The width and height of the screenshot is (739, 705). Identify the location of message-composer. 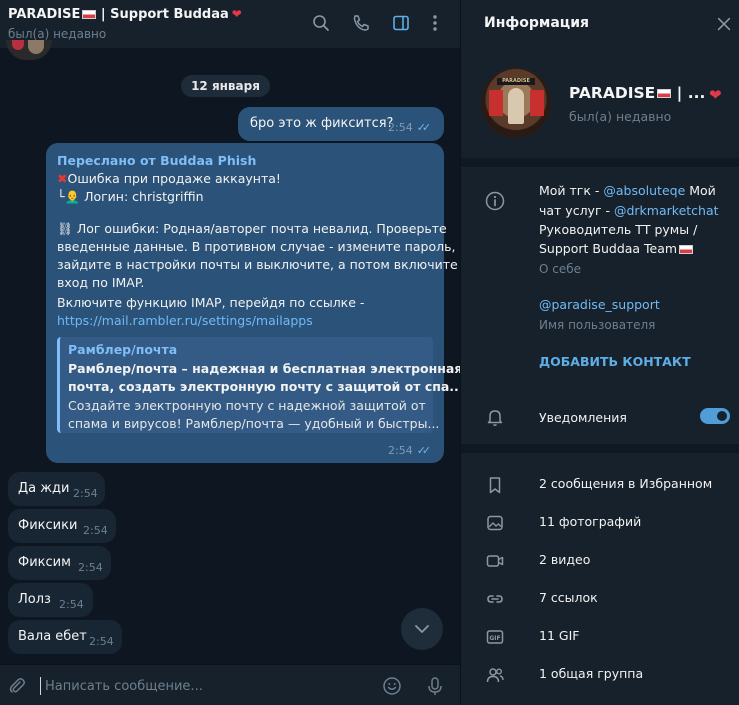
(230, 684).